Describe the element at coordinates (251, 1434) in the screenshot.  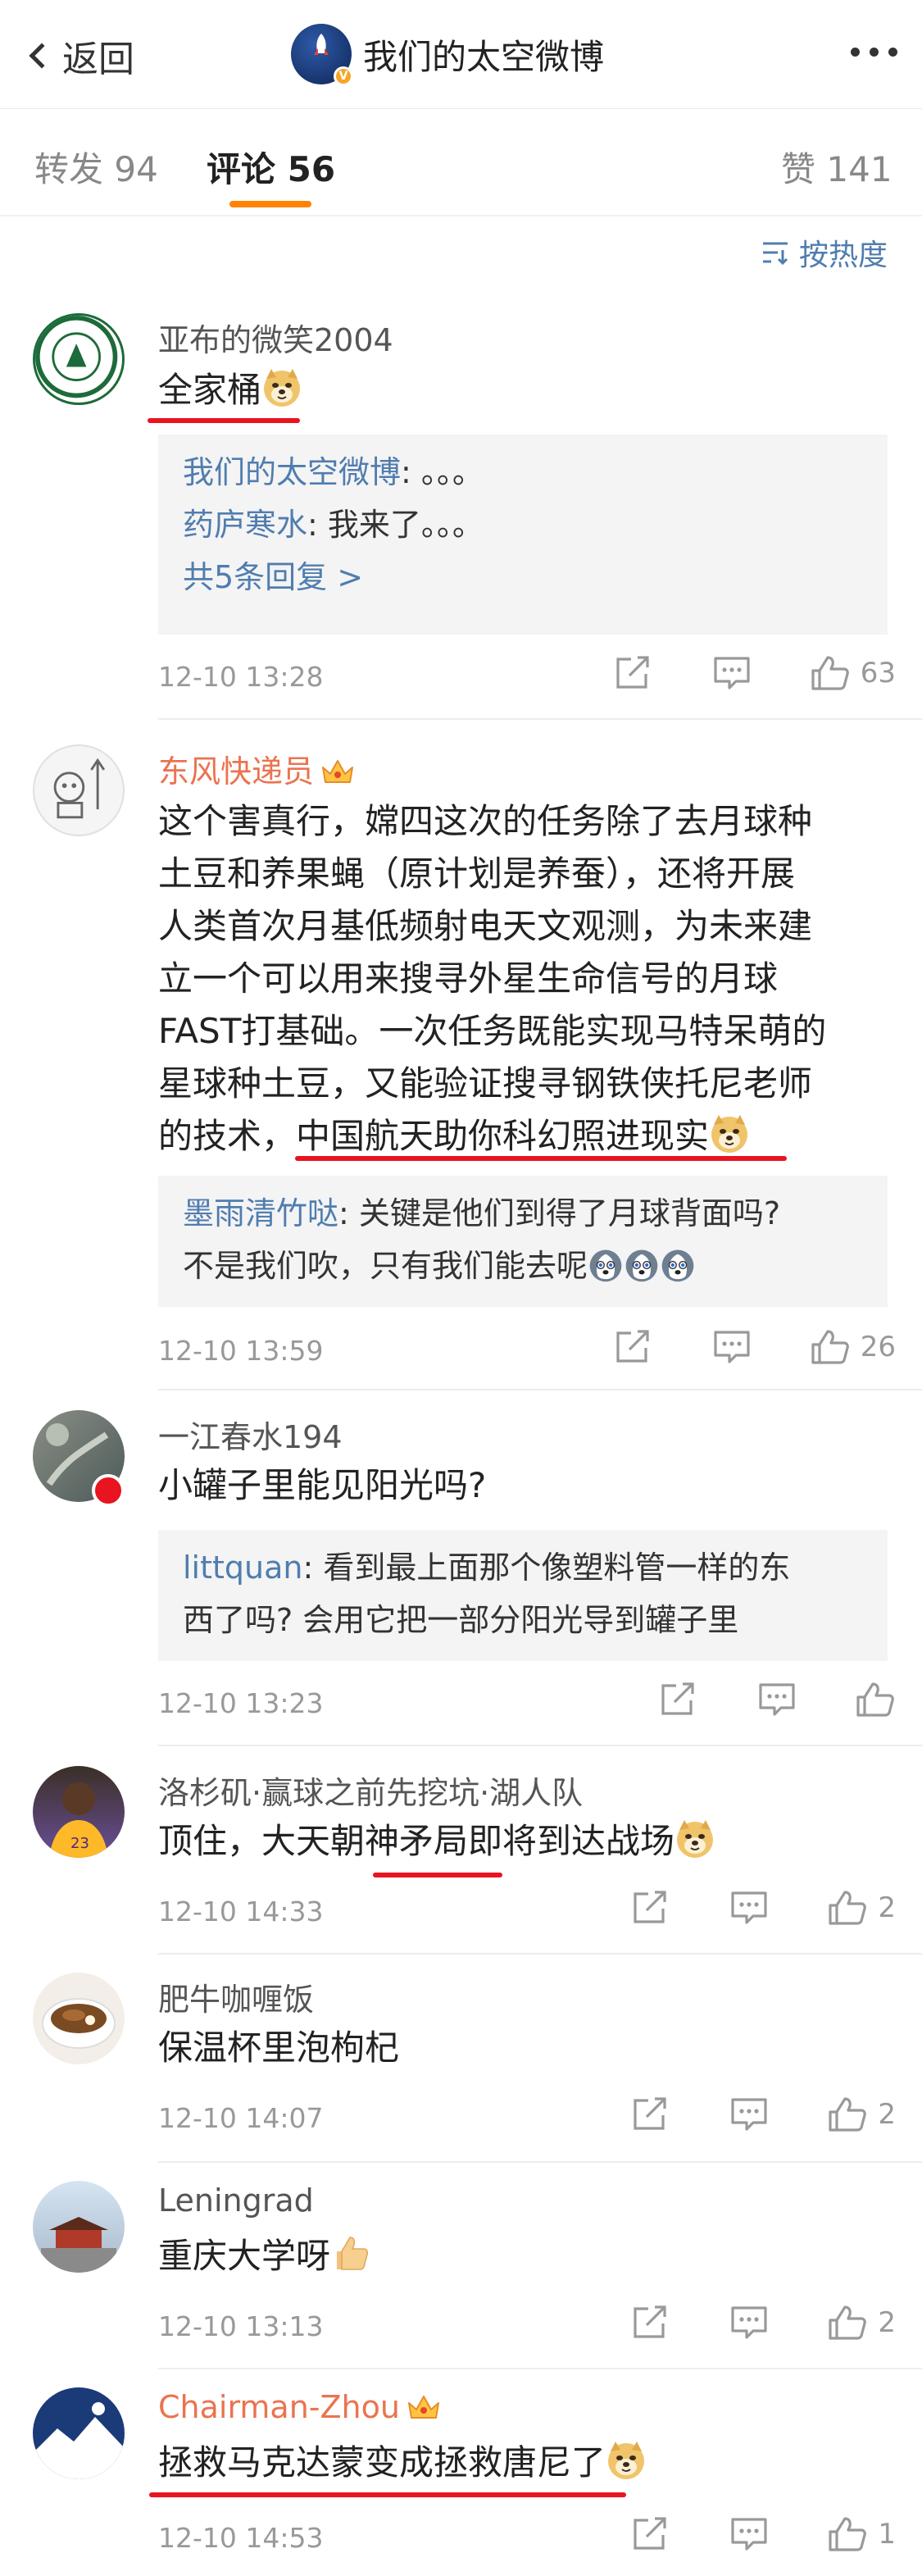
I see `comment-username: 一江春水194` at that location.